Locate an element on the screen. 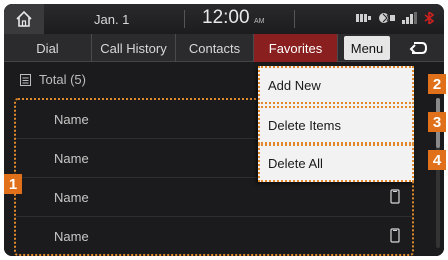 The image size is (448, 260). menu-item-add-new: Add New is located at coordinates (336, 85).